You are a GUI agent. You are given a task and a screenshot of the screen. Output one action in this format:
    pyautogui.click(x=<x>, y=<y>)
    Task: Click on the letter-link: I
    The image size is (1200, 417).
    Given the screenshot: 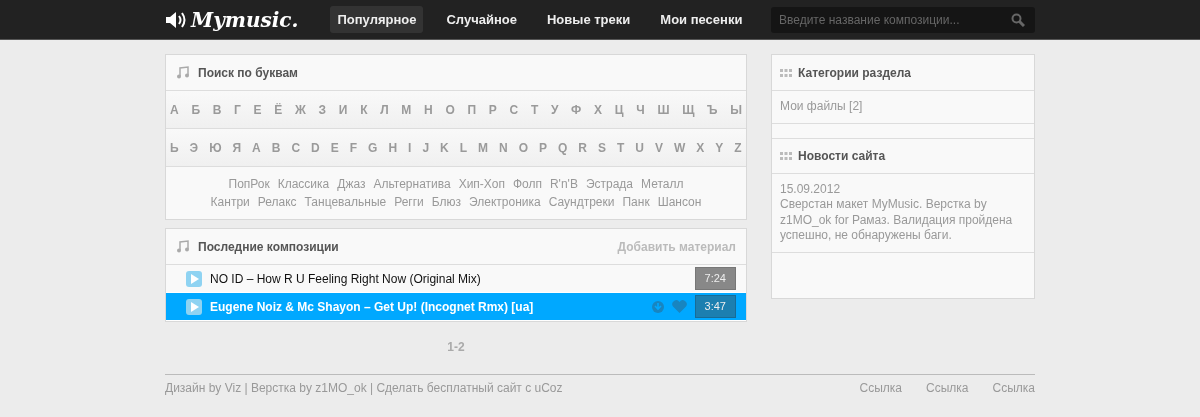 What is the action you would take?
    pyautogui.click(x=410, y=147)
    